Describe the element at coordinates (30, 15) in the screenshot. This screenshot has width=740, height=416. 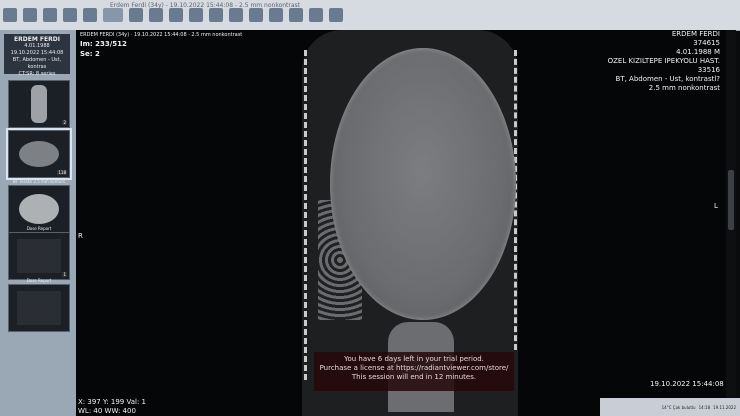
I see `open-icon` at that location.